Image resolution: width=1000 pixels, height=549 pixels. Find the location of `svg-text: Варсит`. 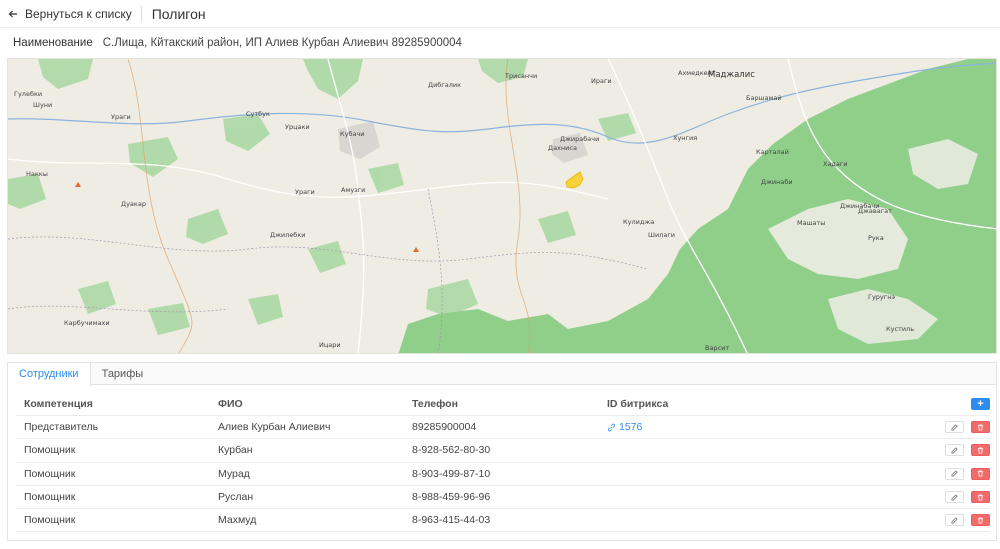

svg-text: Варсит is located at coordinates (717, 348).